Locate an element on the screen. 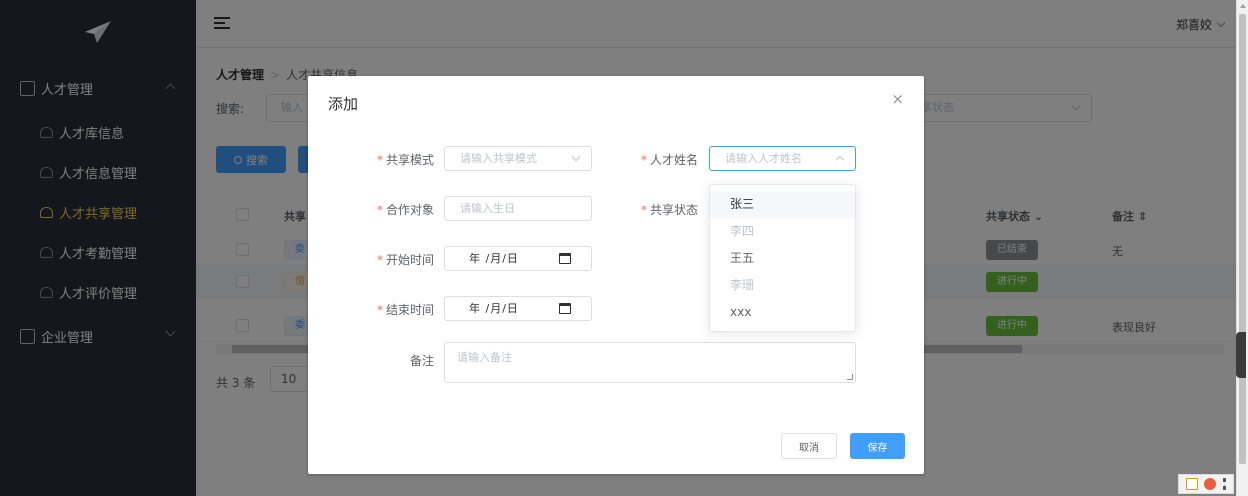  scrollbar-thumb is located at coordinates (1242, 239).